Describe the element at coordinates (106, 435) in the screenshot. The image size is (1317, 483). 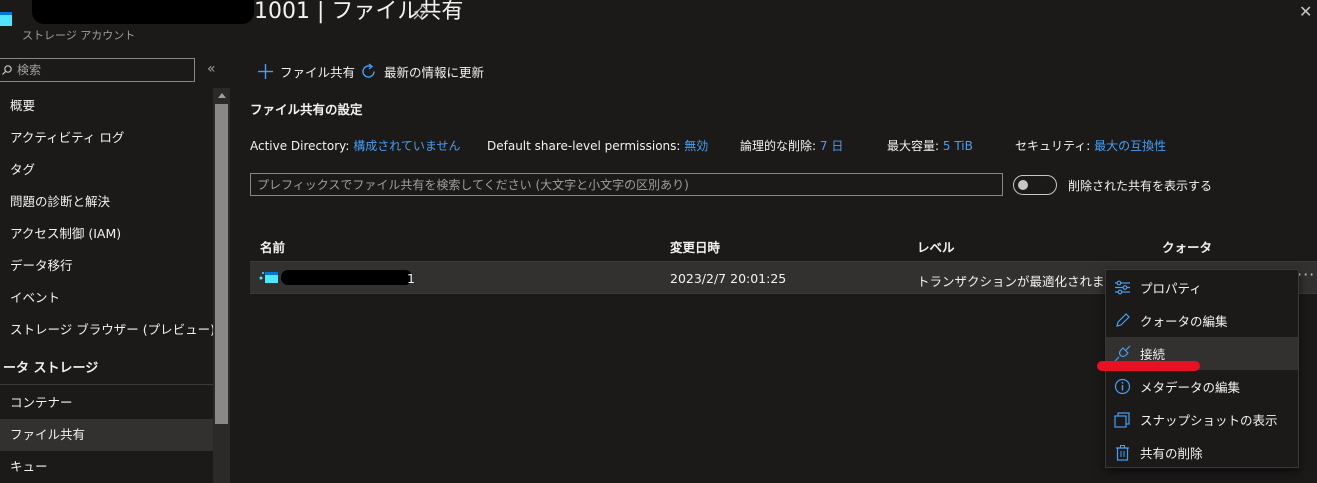
I see `sidebar-item-file-shares: ファイル共有` at that location.